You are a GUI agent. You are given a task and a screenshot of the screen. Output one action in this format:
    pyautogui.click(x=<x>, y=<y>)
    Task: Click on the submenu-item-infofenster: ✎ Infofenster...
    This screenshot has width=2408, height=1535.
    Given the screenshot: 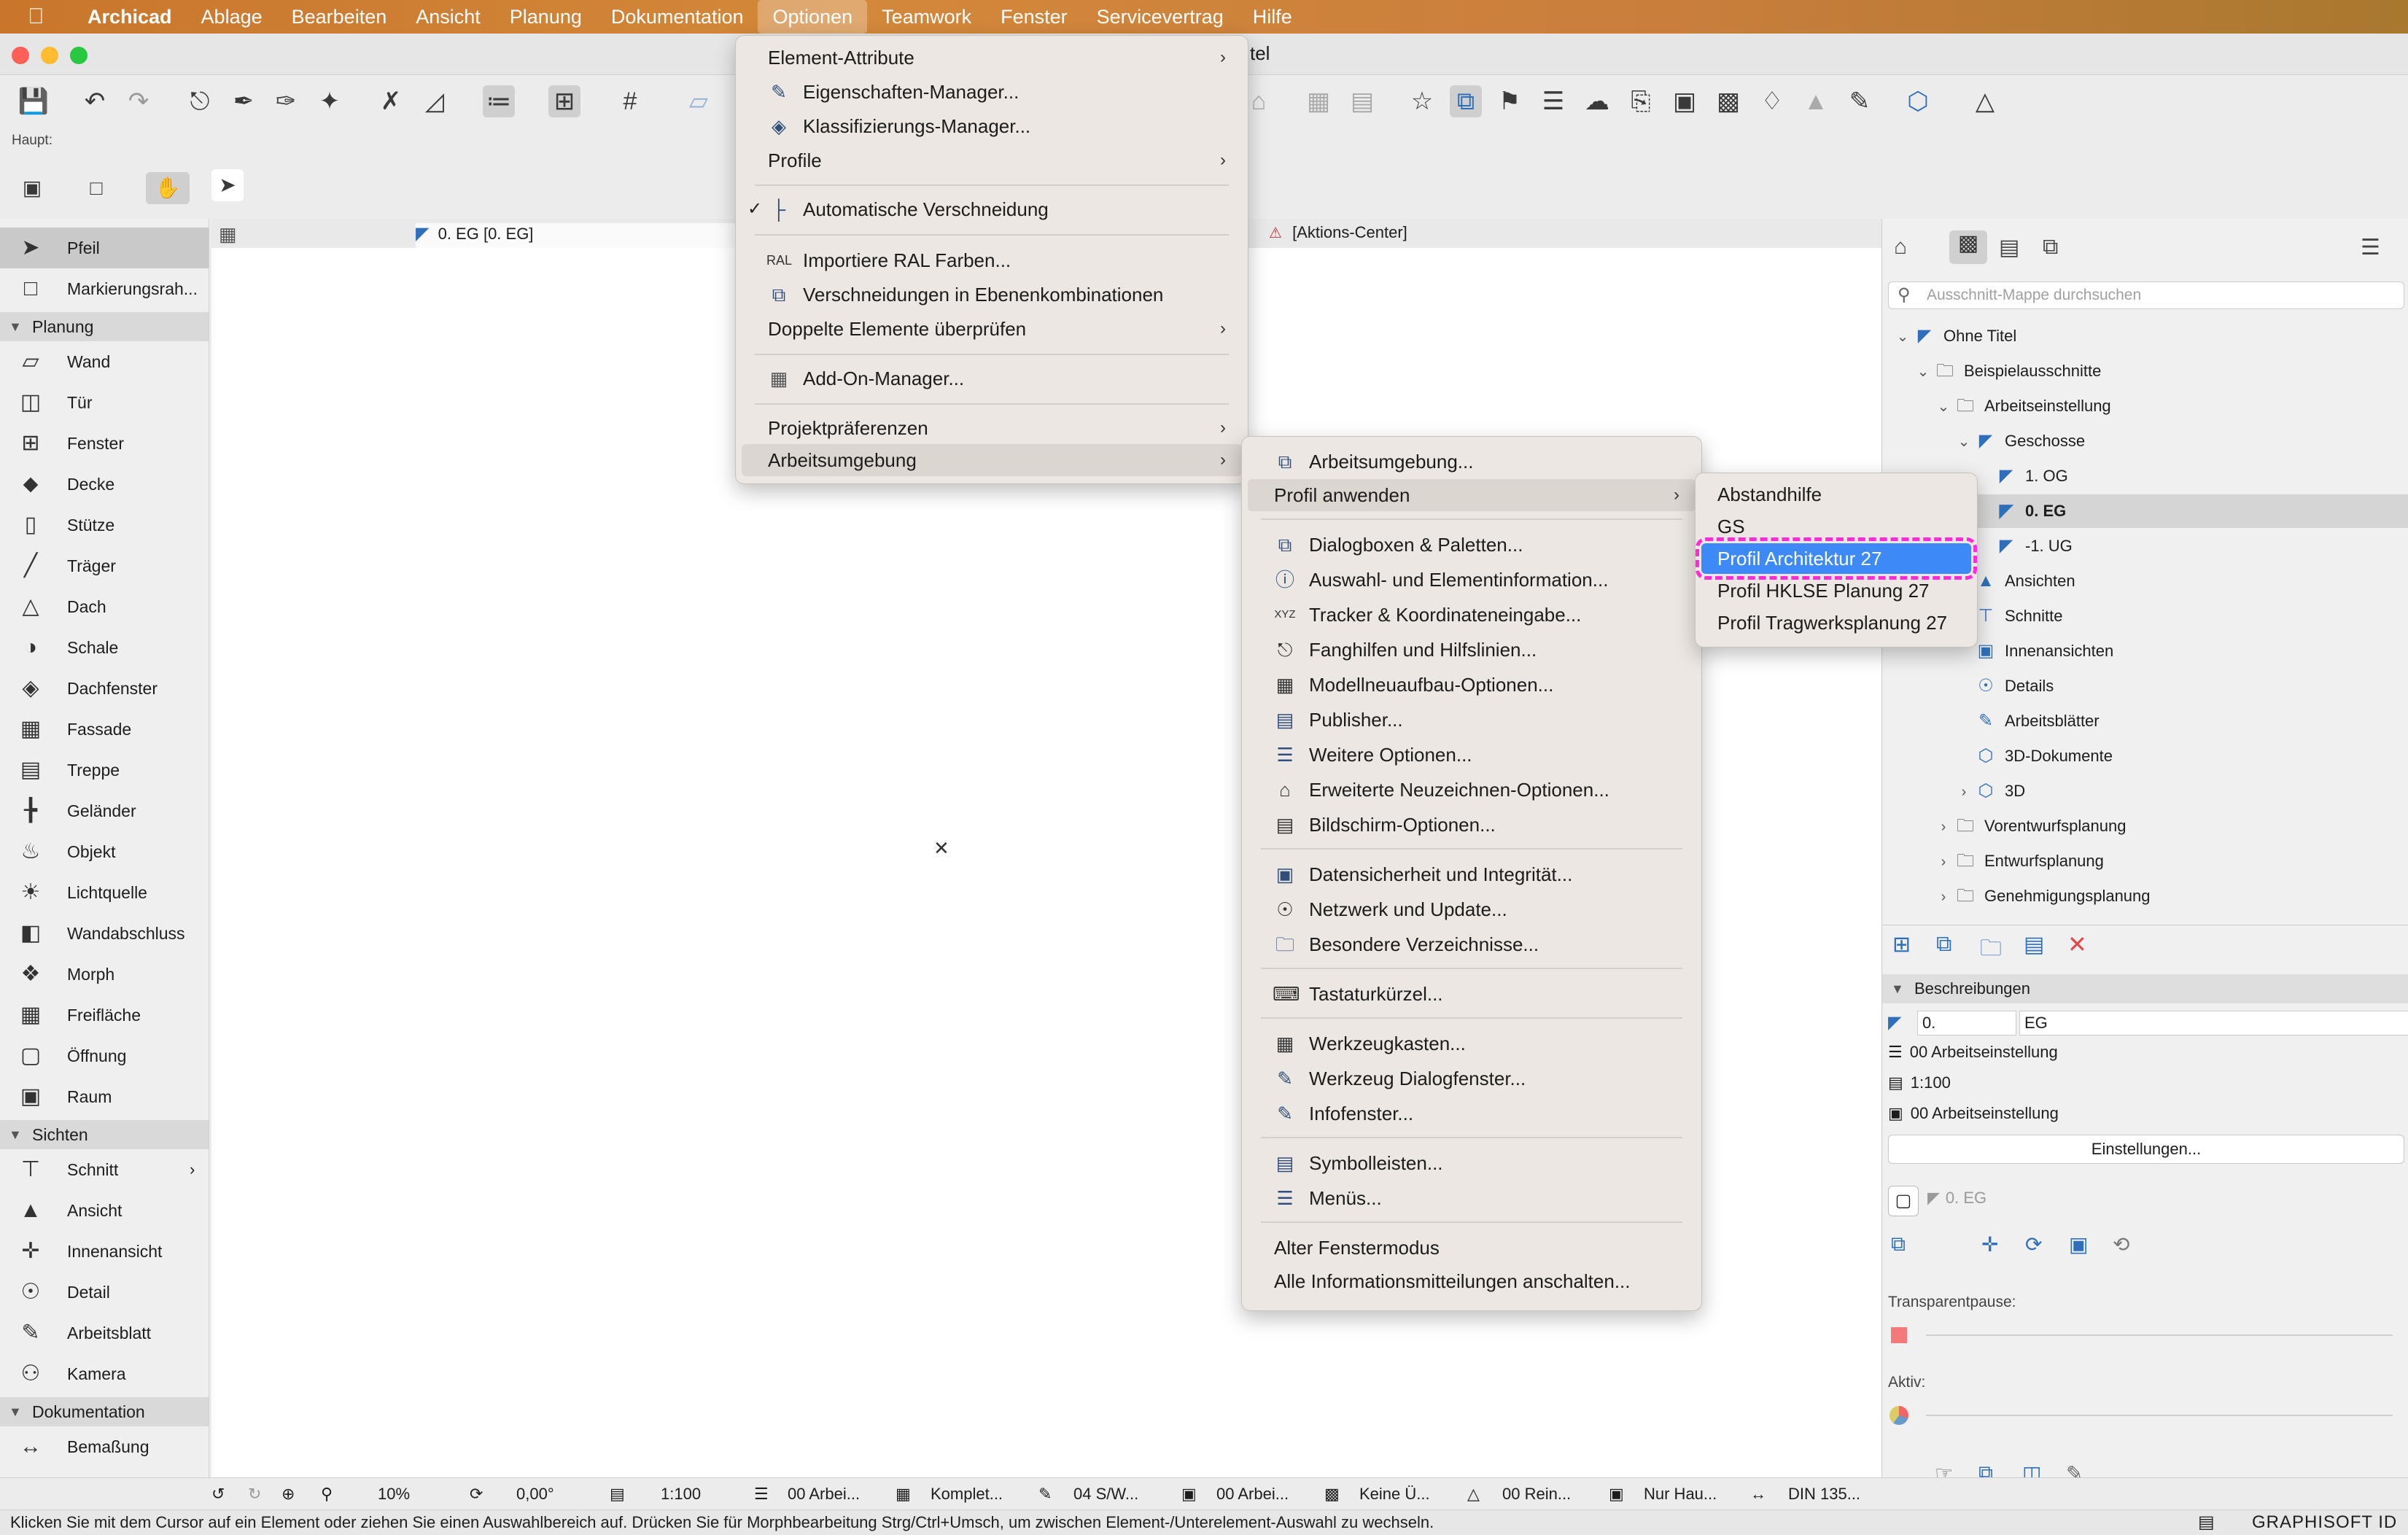 What is the action you would take?
    pyautogui.click(x=1472, y=1113)
    